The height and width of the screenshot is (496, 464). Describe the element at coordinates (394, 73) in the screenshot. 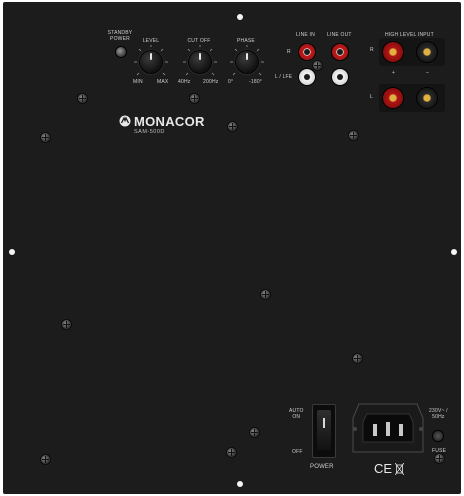

I see `plus-label: +` at that location.